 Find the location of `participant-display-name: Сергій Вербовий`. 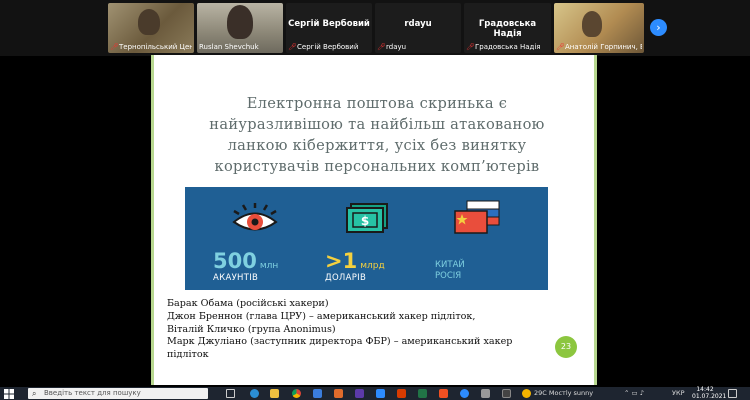

participant-display-name: Сергій Вербовий is located at coordinates (329, 24).